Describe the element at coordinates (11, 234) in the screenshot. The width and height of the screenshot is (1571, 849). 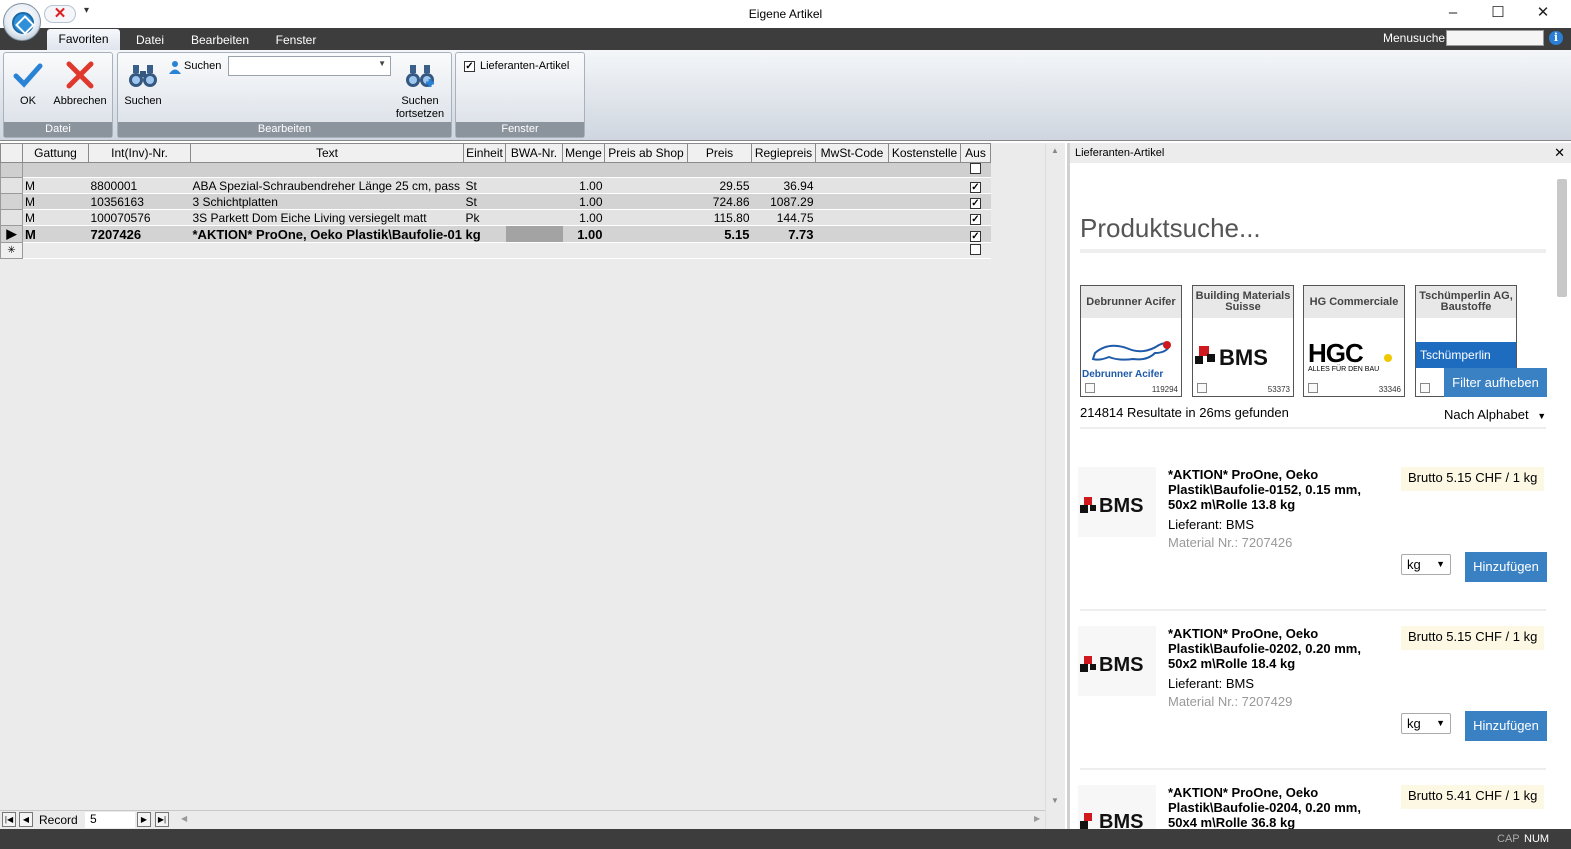
I see `current-row-marker-icon: ▶` at that location.